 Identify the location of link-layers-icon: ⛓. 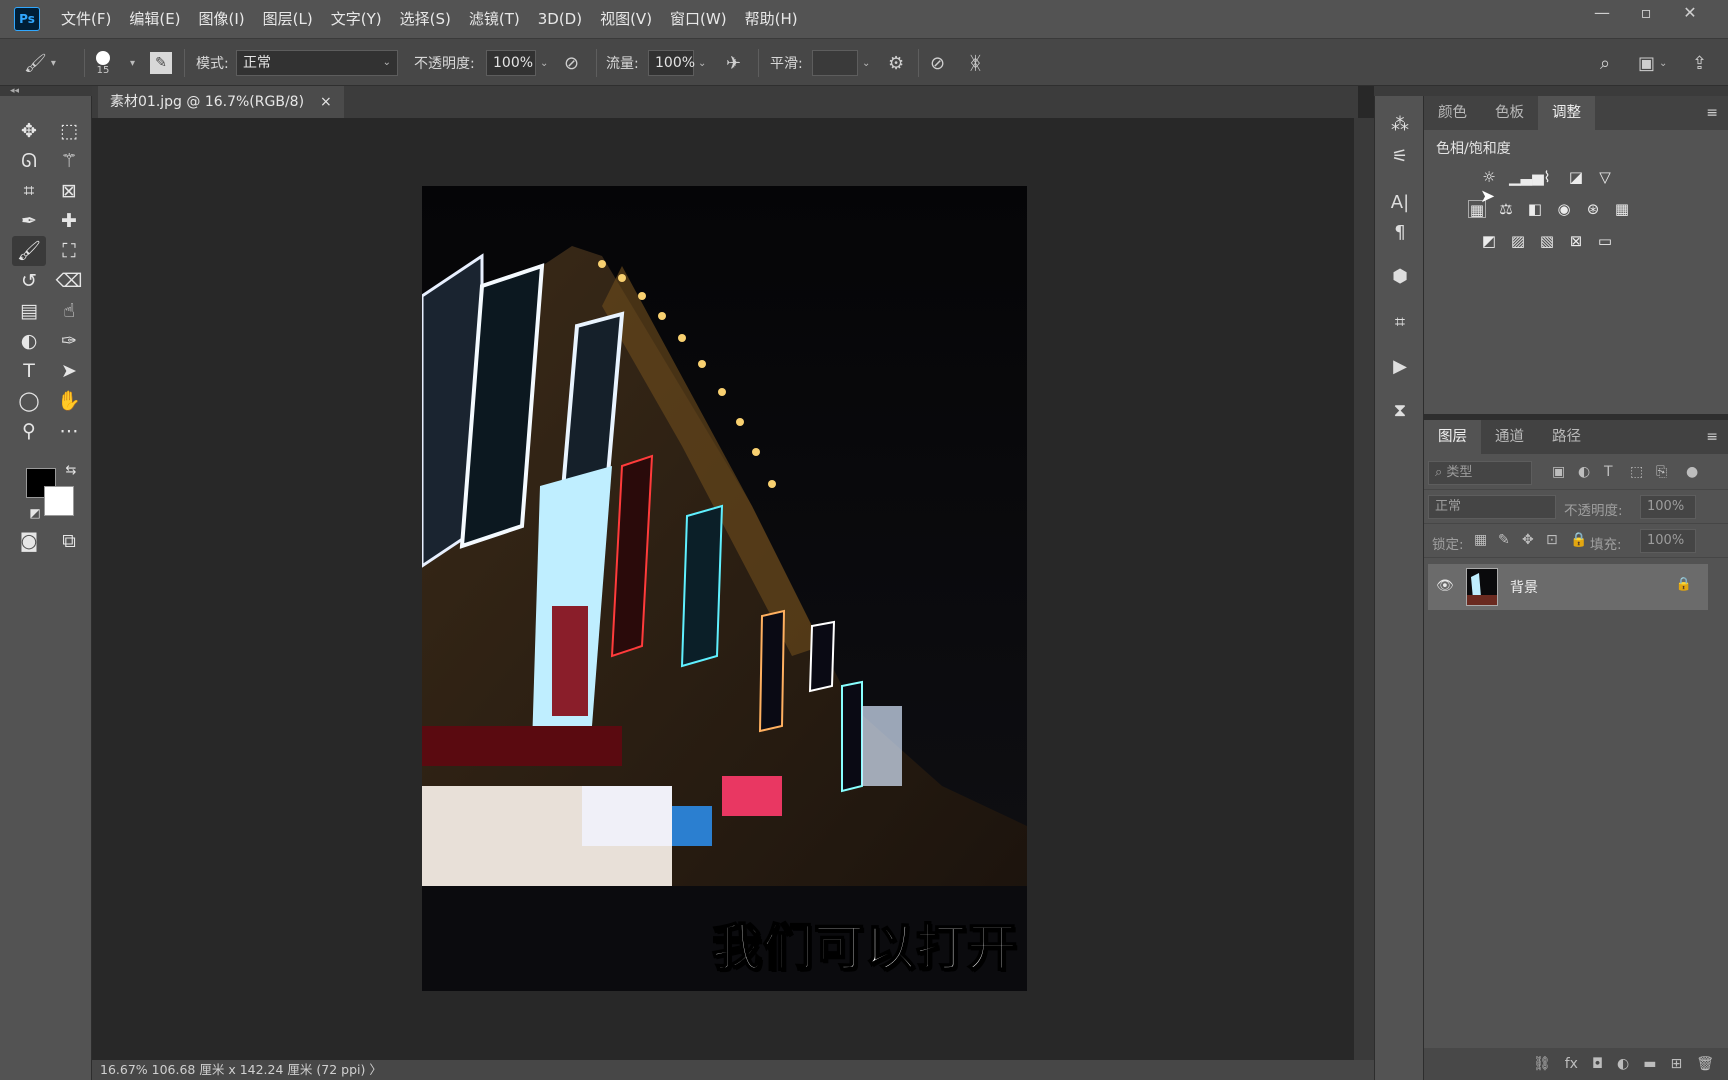
(1542, 1064).